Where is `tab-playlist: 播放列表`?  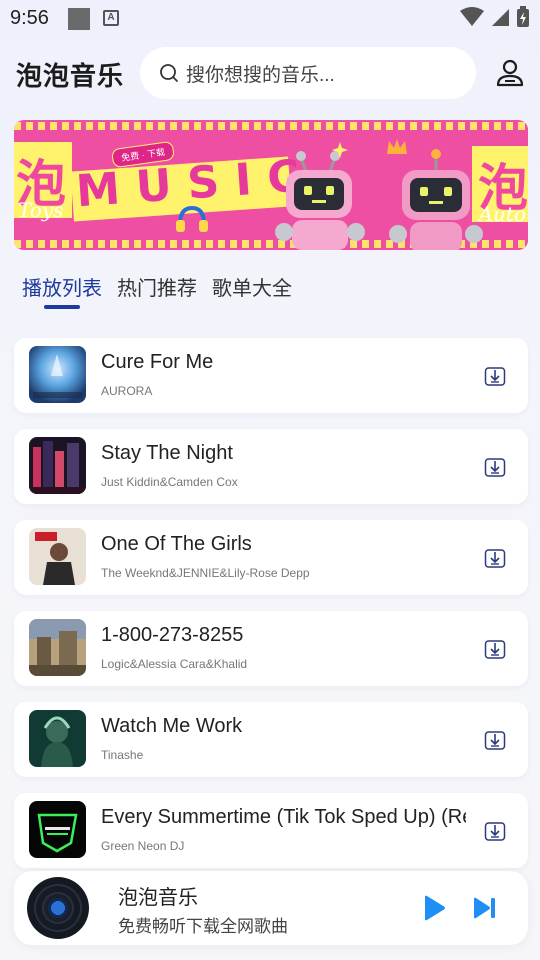 tab-playlist: 播放列表 is located at coordinates (62, 286).